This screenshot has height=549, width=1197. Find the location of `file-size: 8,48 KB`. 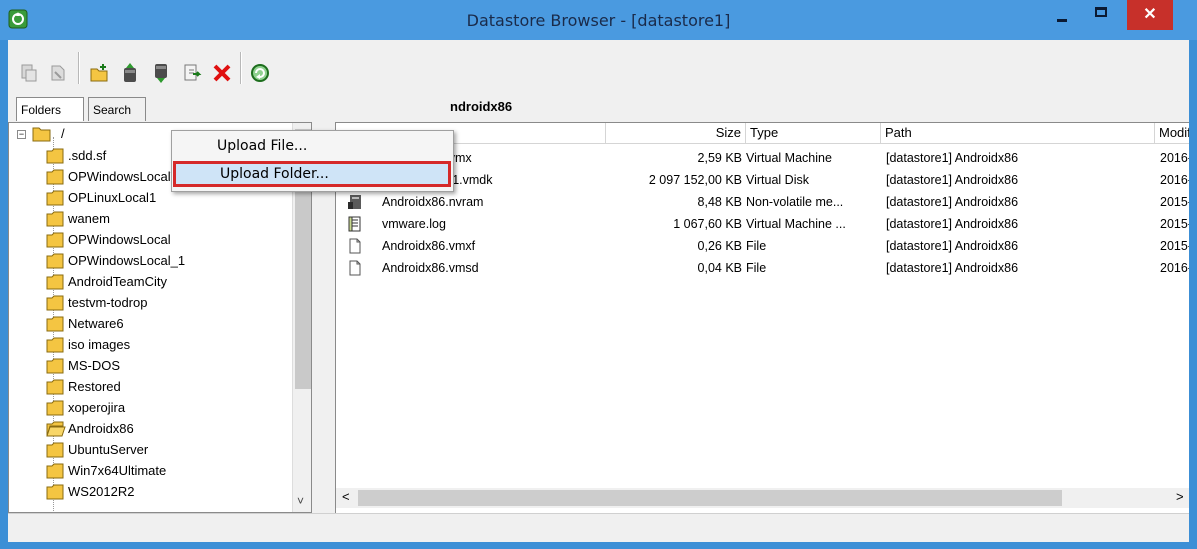

file-size: 8,48 KB is located at coordinates (719, 202).